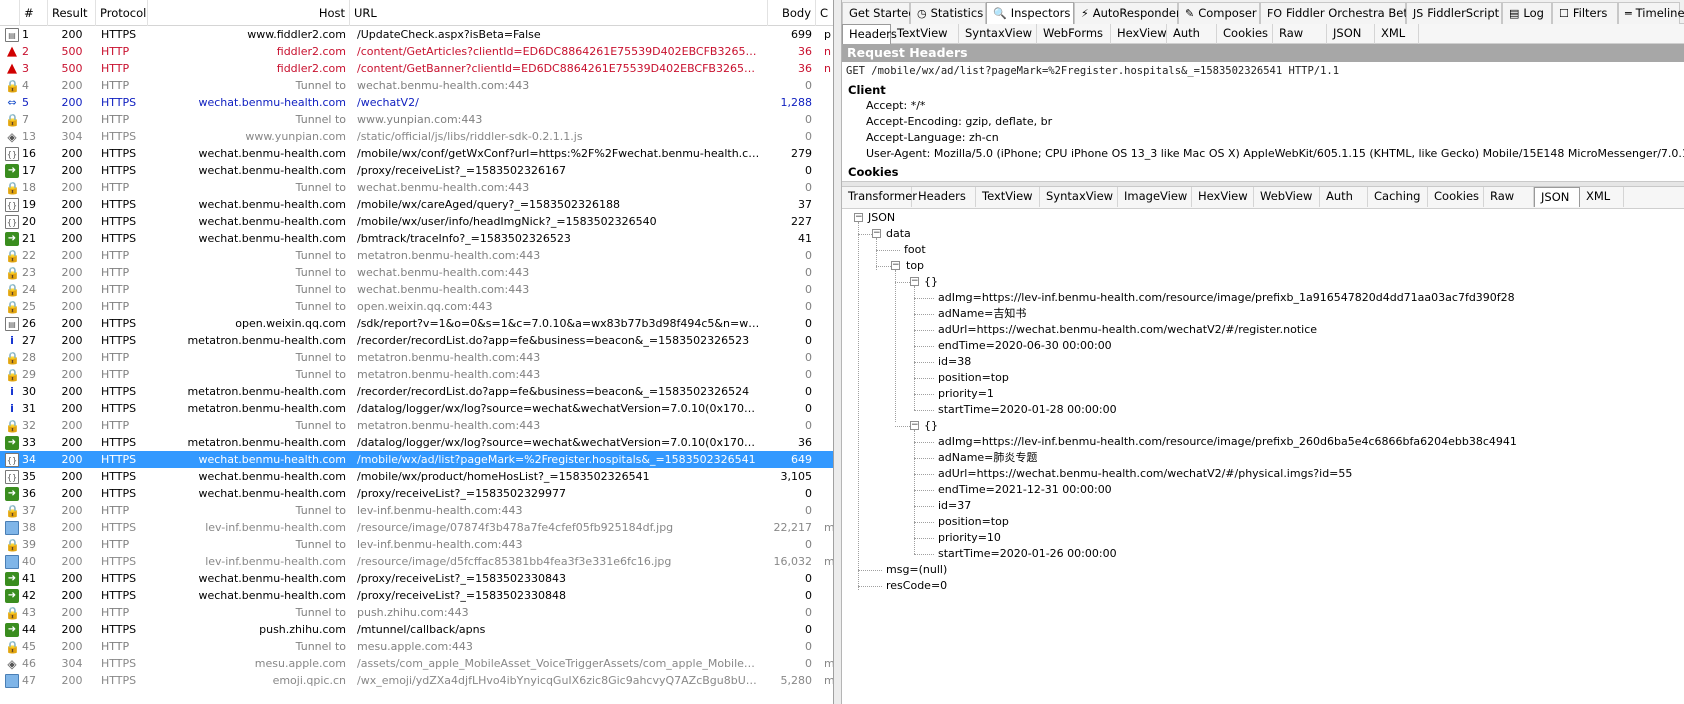 The height and width of the screenshot is (704, 1684). What do you see at coordinates (1263, 138) in the screenshot?
I see `header-line: Accept-Language: zh-cn` at bounding box center [1263, 138].